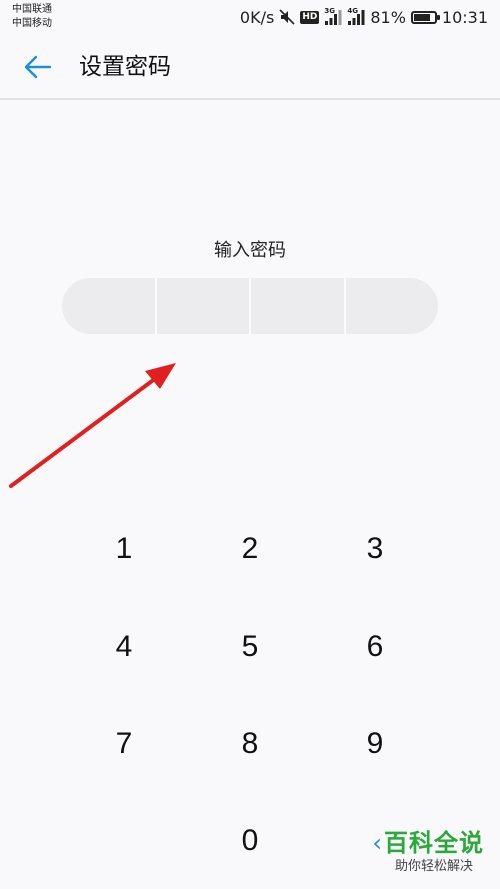  I want to click on title-bar: 设置密码, so click(250, 68).